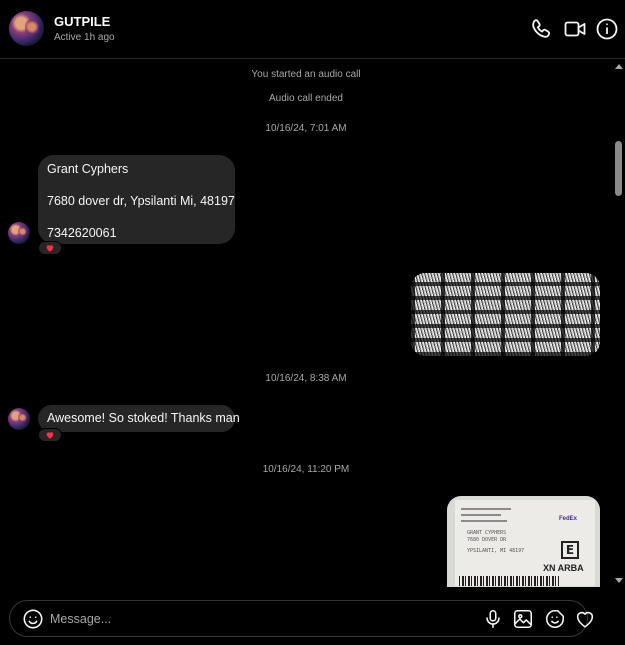 The height and width of the screenshot is (645, 625). I want to click on phone-icon, so click(542, 29).